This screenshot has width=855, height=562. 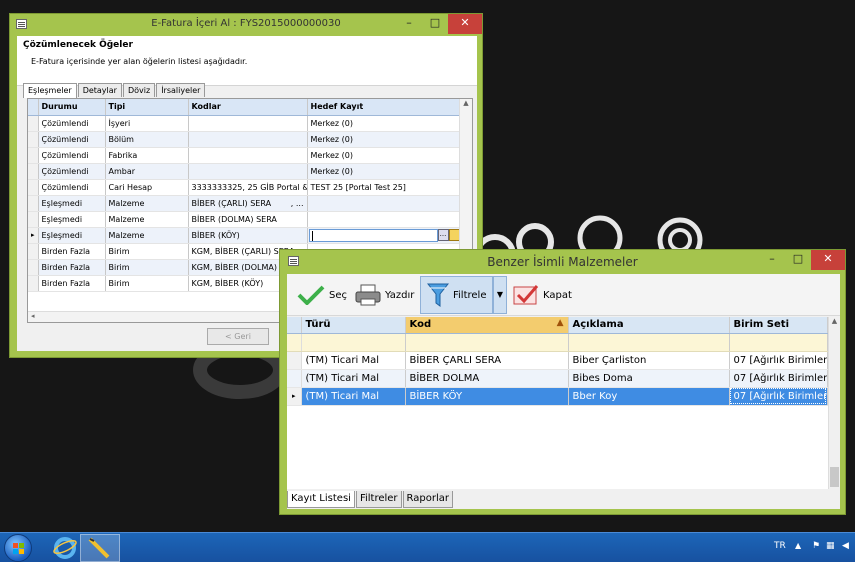 What do you see at coordinates (487, 342) in the screenshot?
I see `filter-cell-kod` at bounding box center [487, 342].